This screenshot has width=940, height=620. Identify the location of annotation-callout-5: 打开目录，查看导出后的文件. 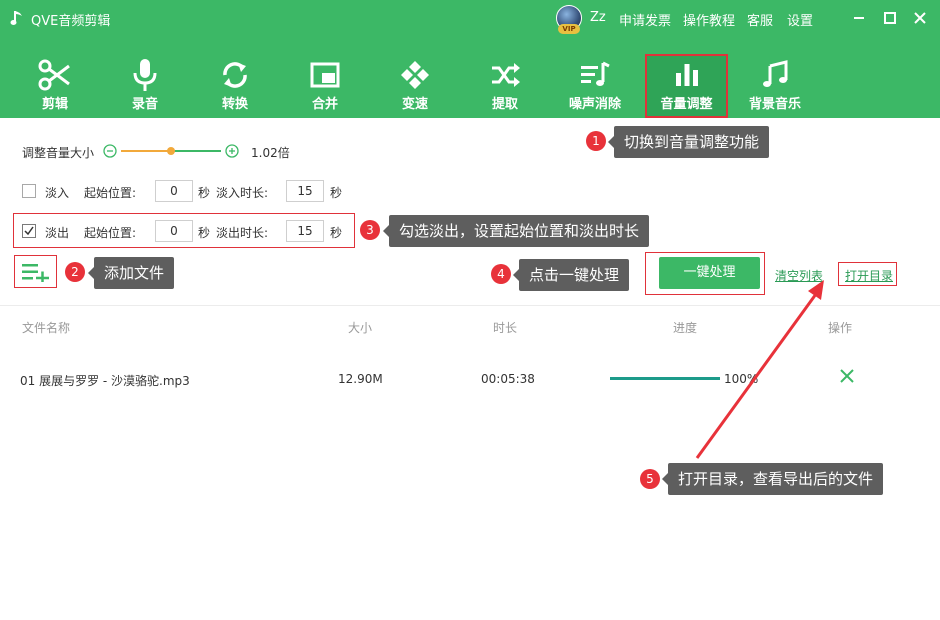
(772, 479).